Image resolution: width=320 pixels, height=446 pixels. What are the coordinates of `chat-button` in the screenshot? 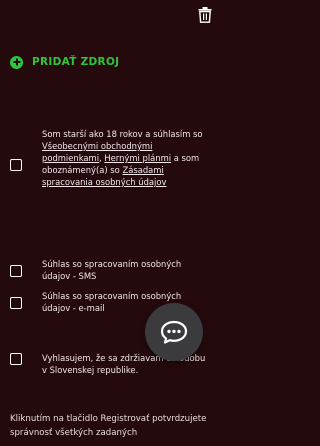 It's located at (174, 332).